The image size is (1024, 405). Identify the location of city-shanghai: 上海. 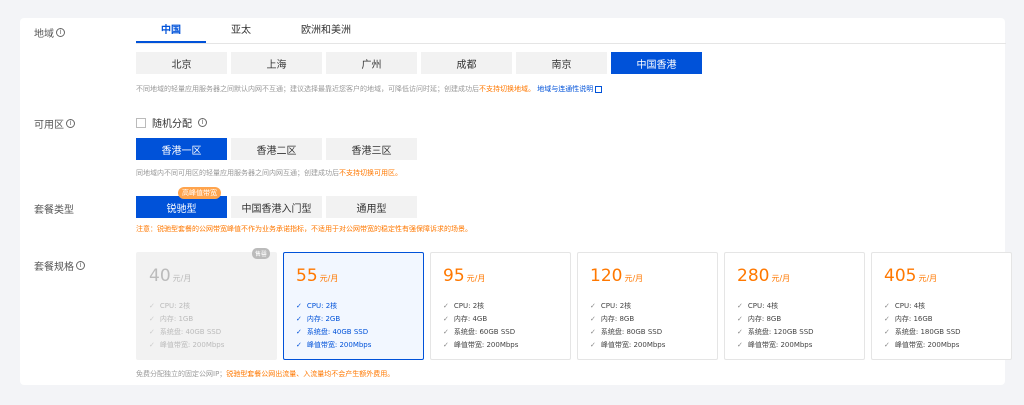
(276, 63).